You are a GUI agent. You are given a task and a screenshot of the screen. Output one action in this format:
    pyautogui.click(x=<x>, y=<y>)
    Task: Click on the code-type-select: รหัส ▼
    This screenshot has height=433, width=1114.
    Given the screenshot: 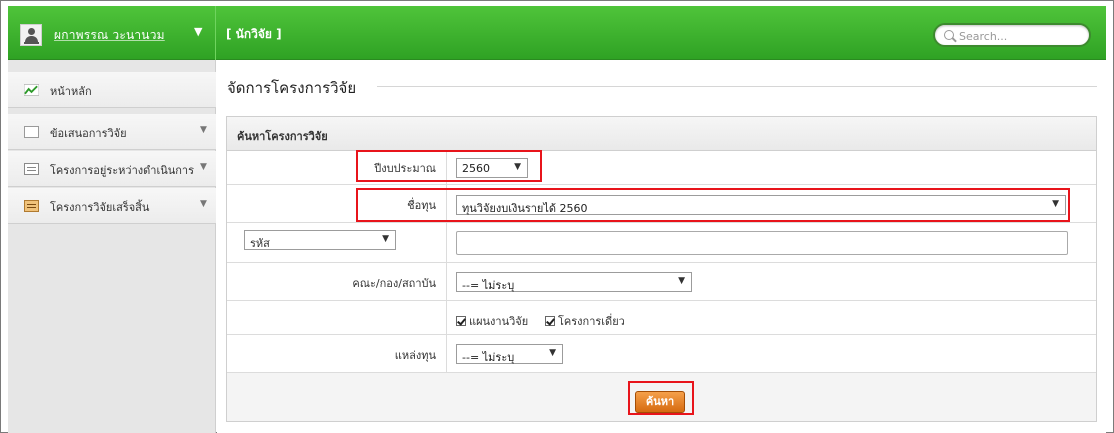 What is the action you would take?
    pyautogui.click(x=320, y=240)
    